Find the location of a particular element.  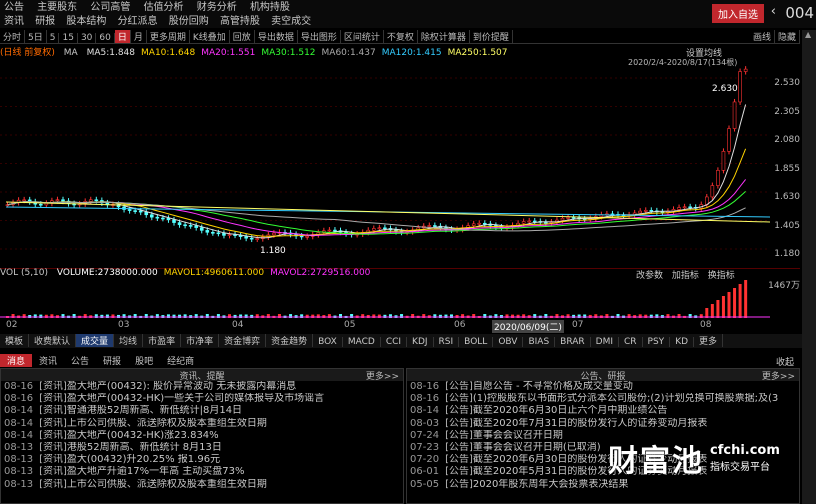

indicator-tab: BIAS is located at coordinates (539, 342).